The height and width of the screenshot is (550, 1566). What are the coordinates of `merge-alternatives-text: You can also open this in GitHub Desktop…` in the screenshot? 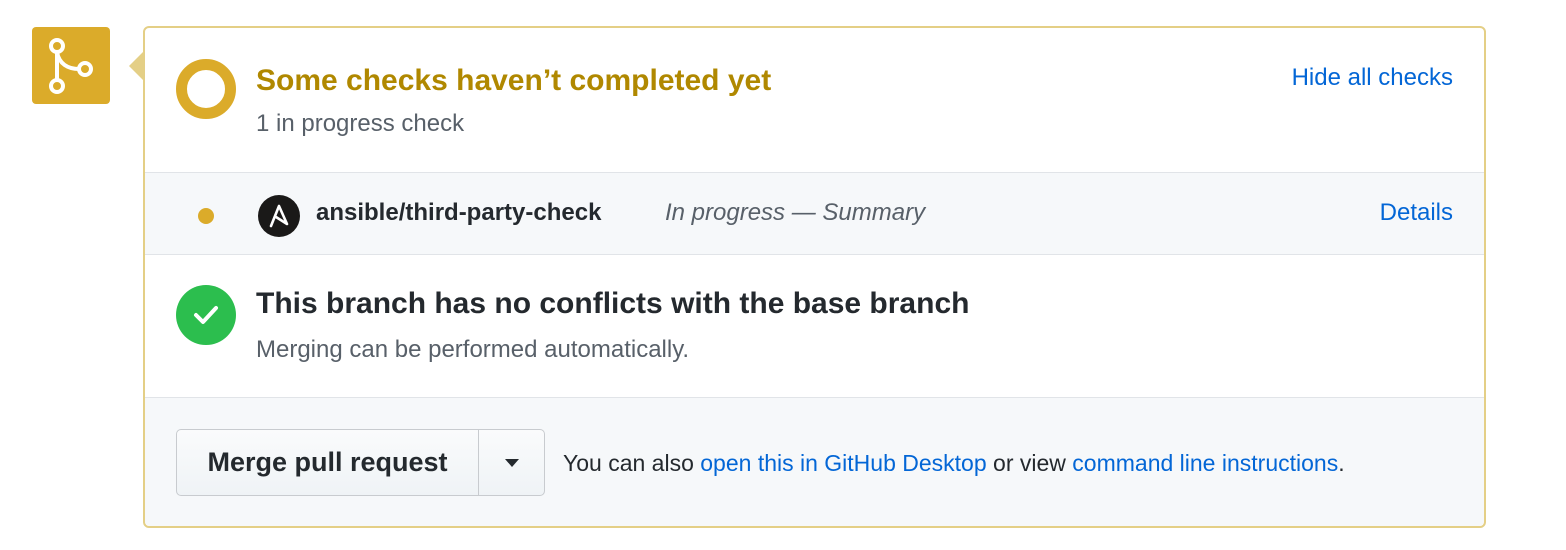 It's located at (954, 463).